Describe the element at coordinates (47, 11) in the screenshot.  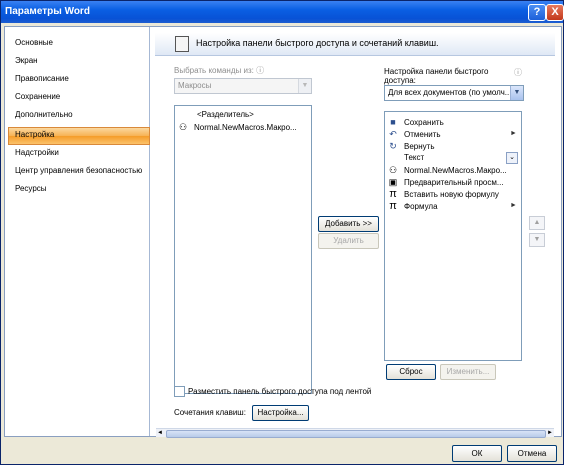
I see `window-title: Параметры Word` at that location.